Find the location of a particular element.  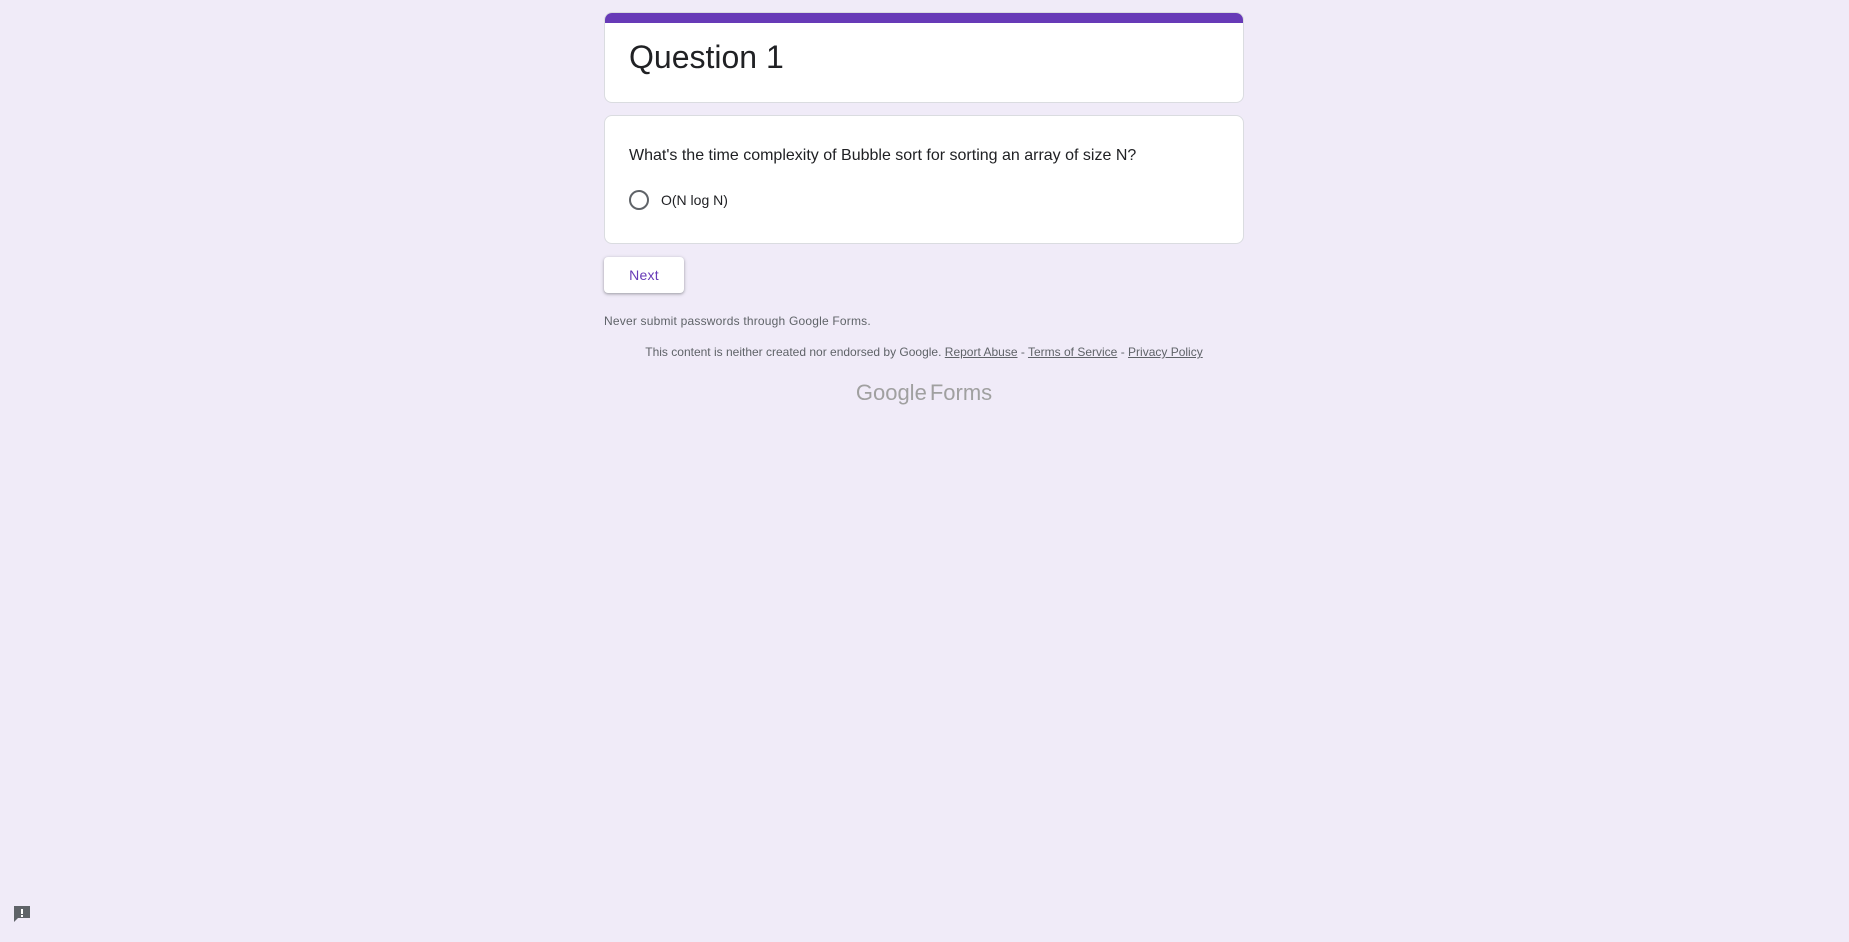

logo-google-text: Google is located at coordinates (891, 392).